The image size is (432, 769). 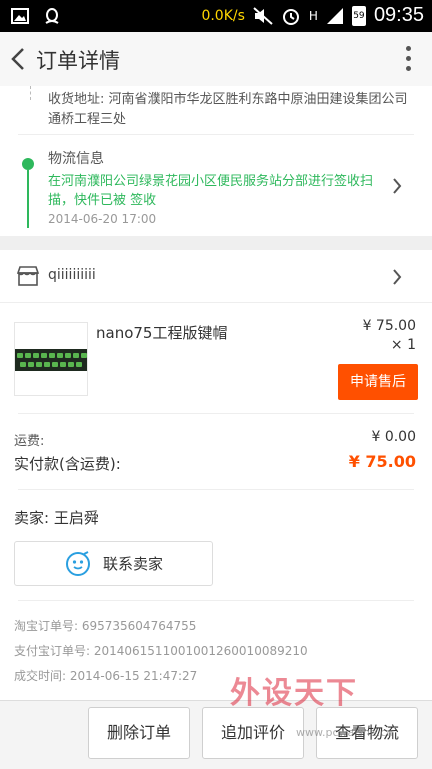 I want to click on address-section: 收货地址: 河南省濮阳市华龙区胜利东路中原油田建设集团公司通桥工程三处, so click(x=216, y=110).